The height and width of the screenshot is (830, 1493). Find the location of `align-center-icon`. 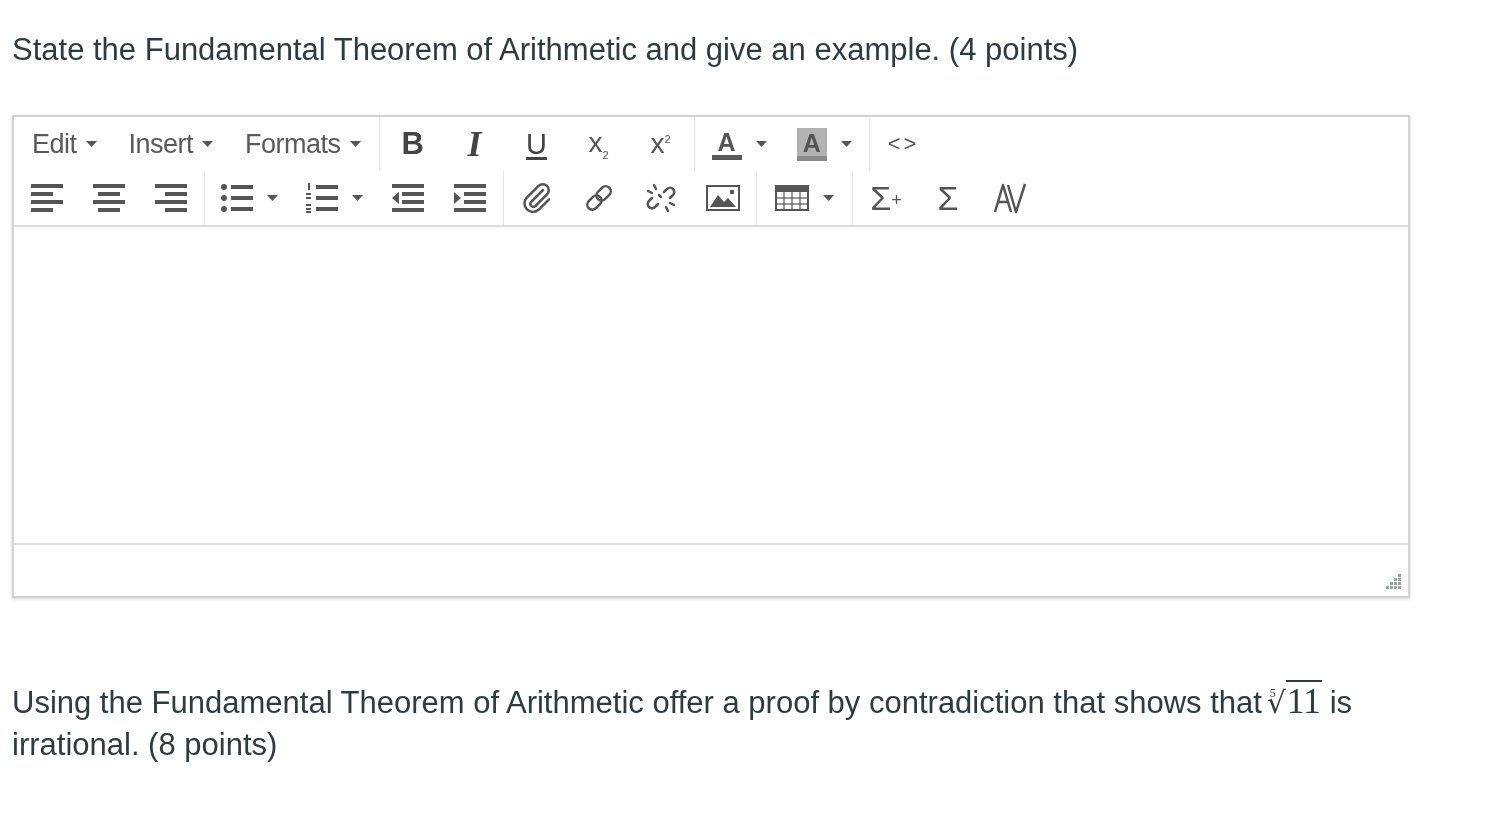

align-center-icon is located at coordinates (109, 198).